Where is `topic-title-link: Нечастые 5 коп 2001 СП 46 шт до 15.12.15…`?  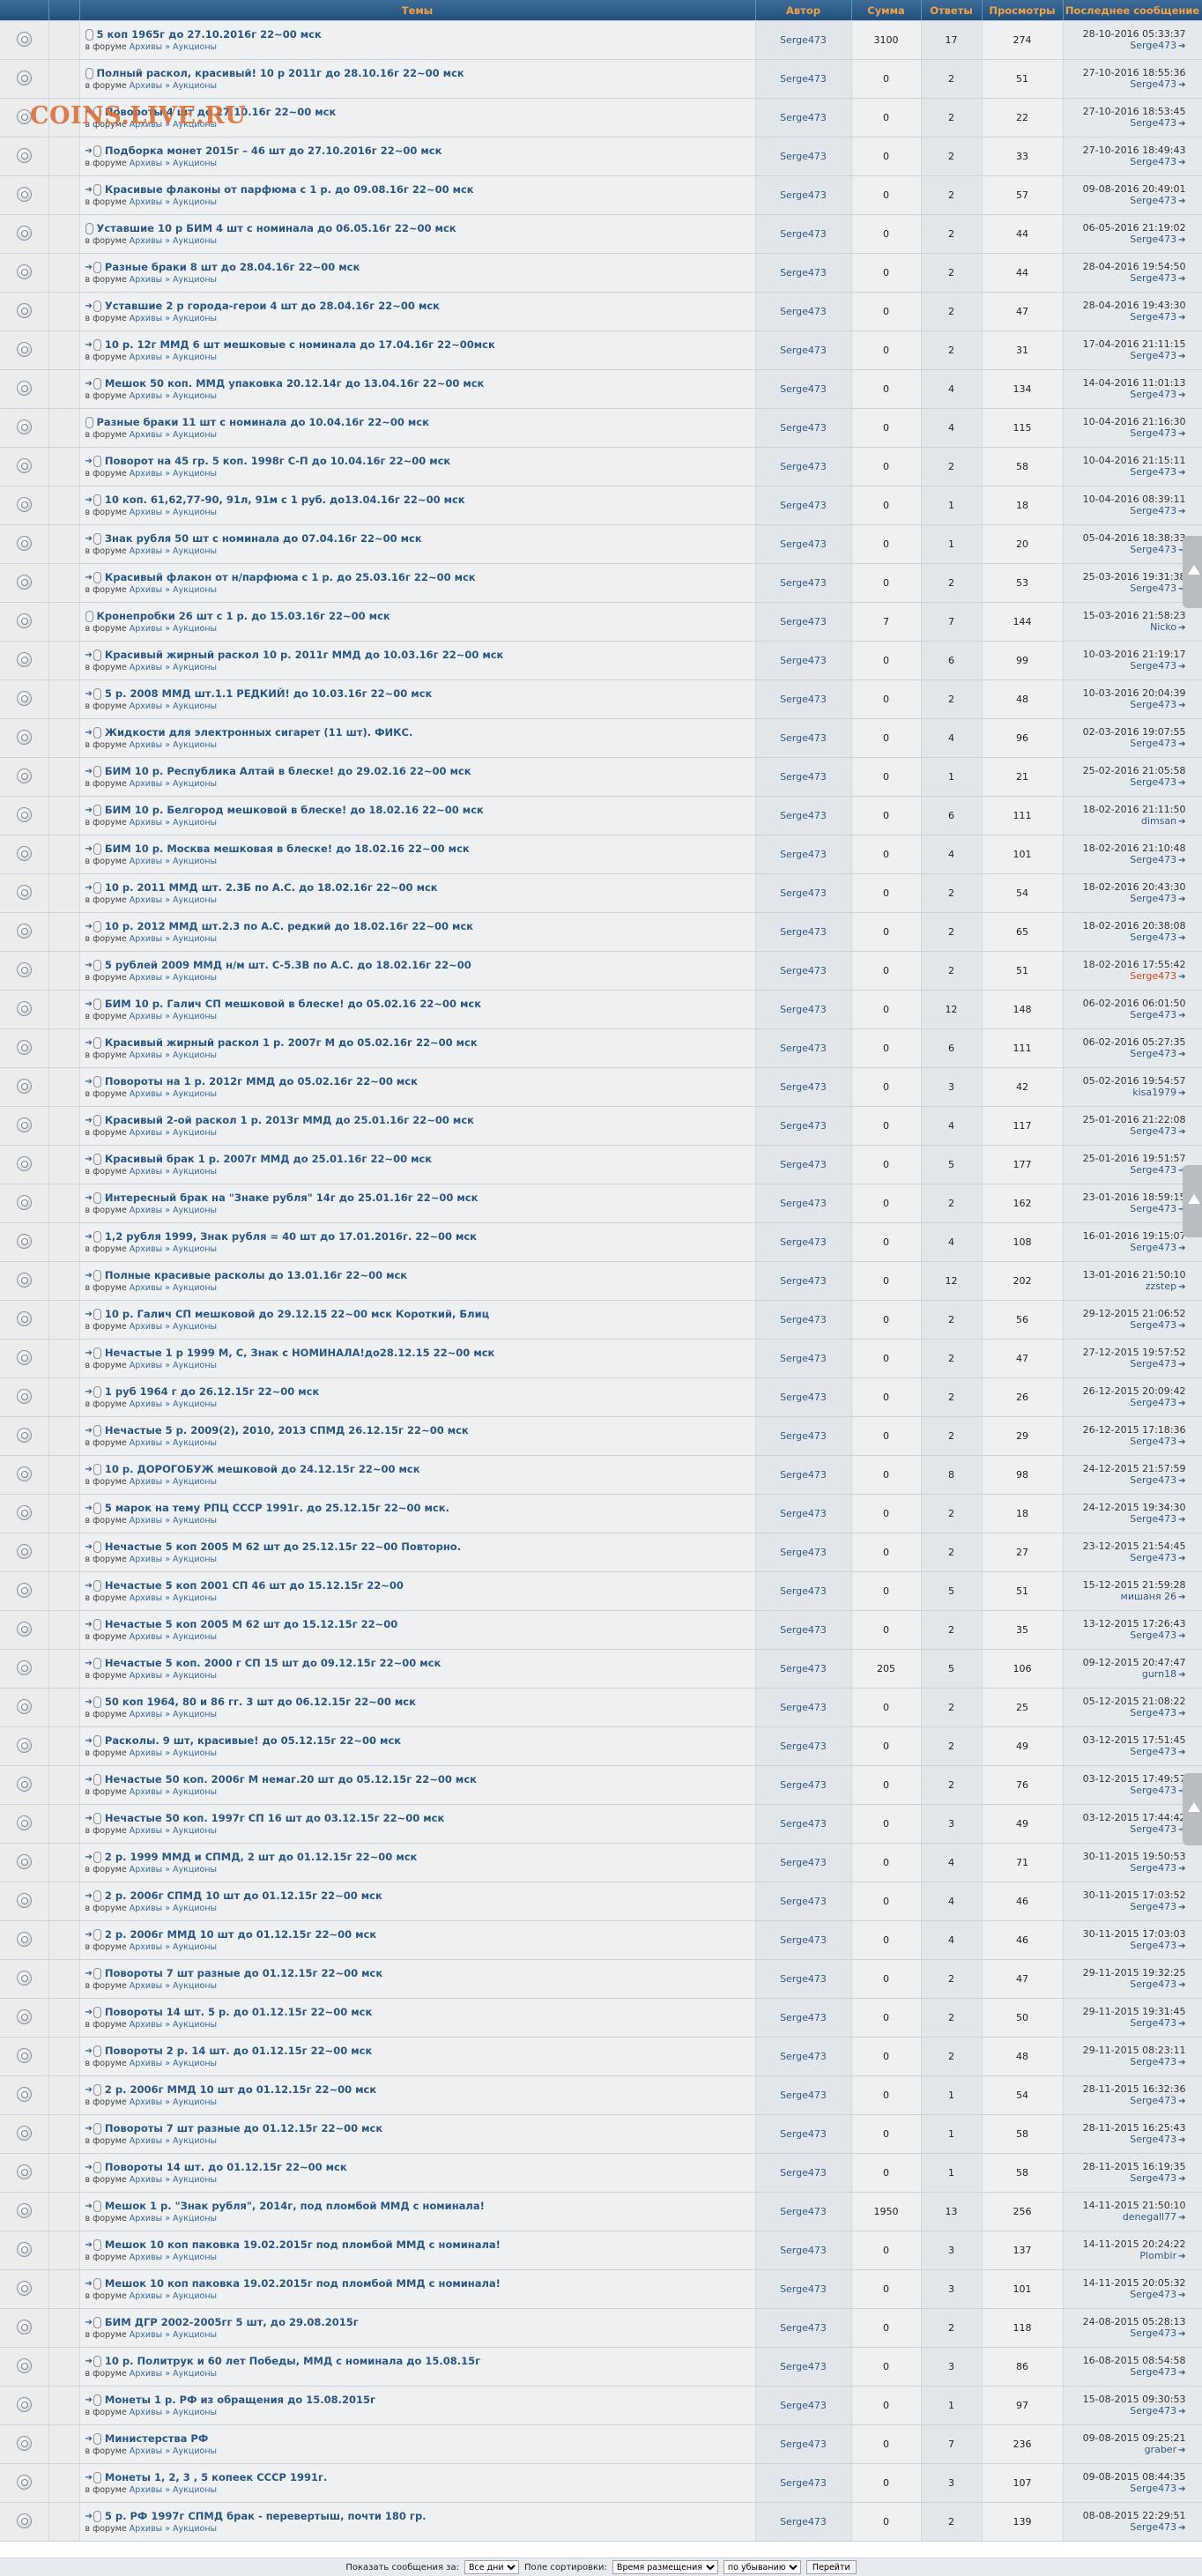
topic-title-link: Нечастые 5 коп 2001 СП 46 шт до 15.12.15… is located at coordinates (254, 1585).